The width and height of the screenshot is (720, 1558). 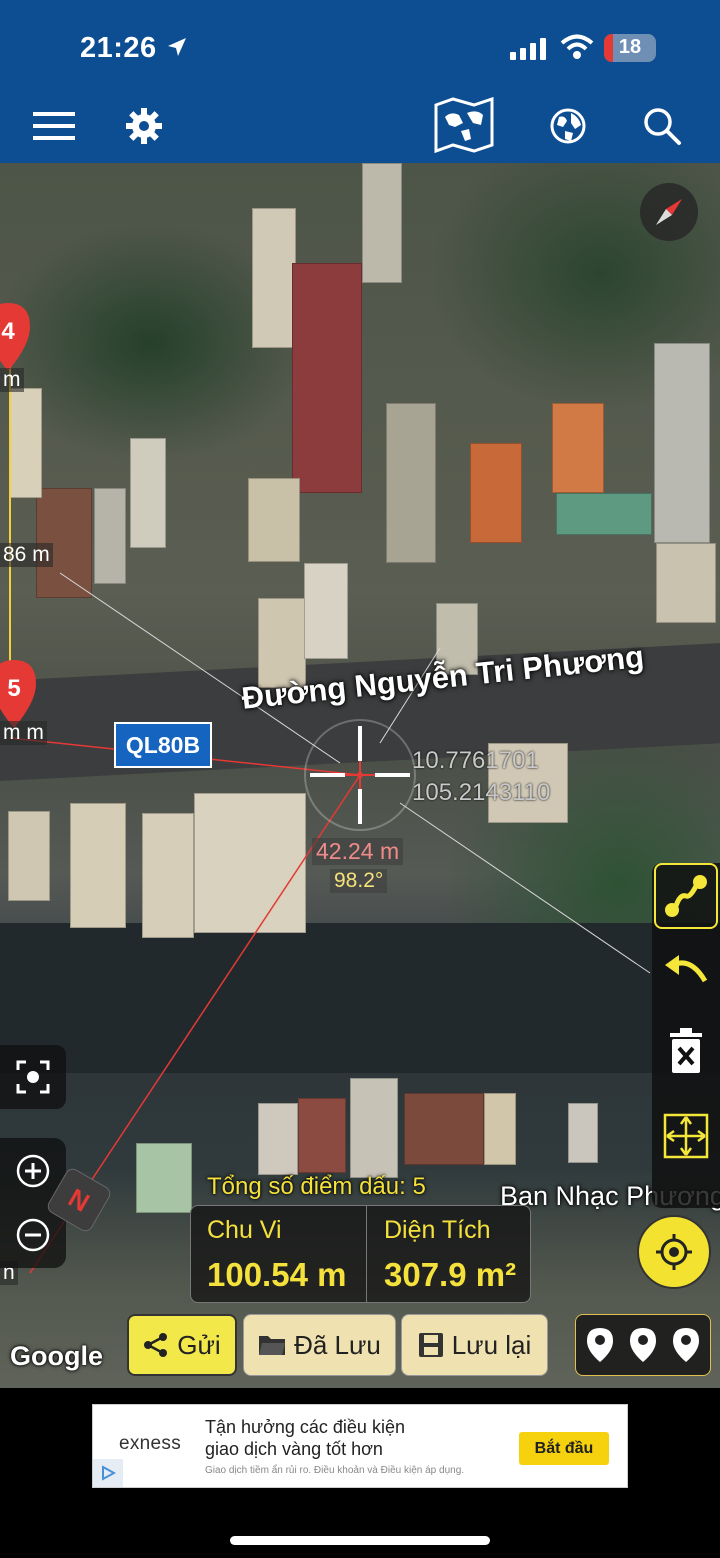 I want to click on send-button: Gửi, so click(x=182, y=1345).